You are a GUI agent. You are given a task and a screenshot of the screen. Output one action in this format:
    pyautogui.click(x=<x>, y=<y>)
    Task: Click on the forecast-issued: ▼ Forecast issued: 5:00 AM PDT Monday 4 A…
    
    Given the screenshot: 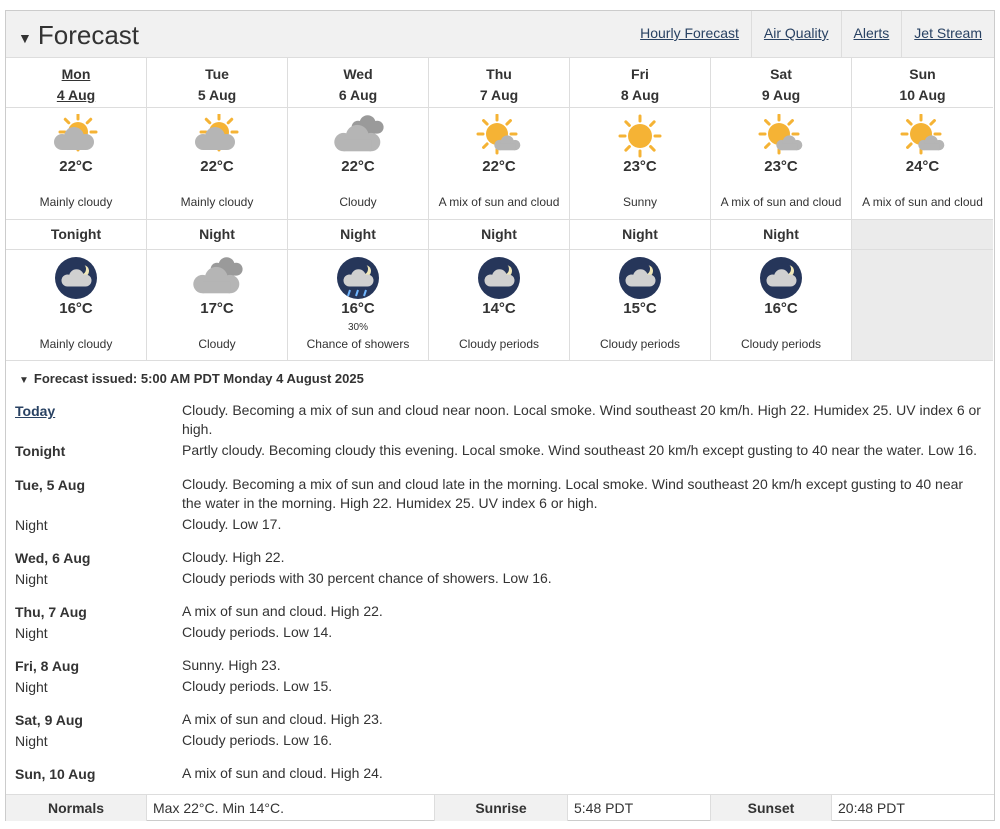 What is the action you would take?
    pyautogui.click(x=191, y=378)
    